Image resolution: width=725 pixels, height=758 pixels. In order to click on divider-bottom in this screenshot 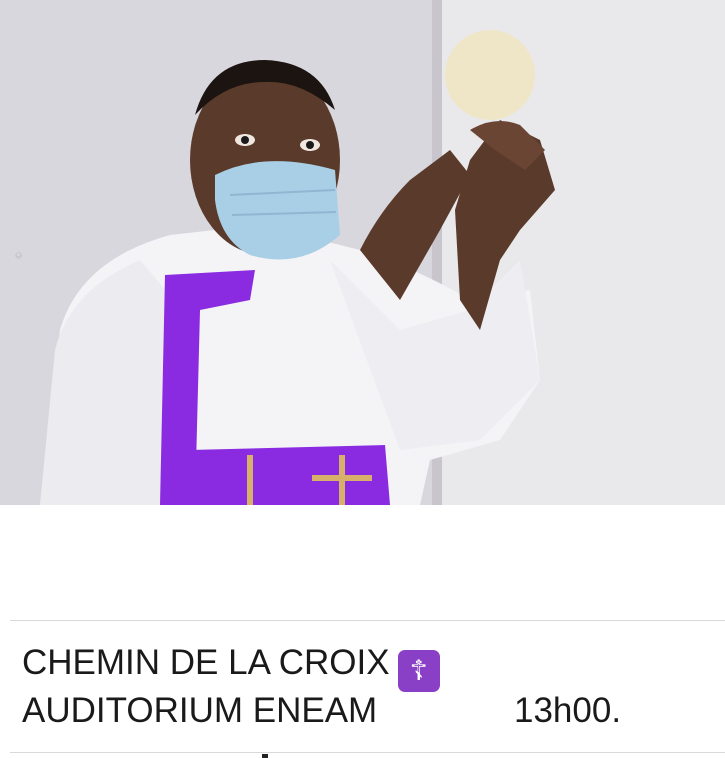, I will do `click(367, 752)`.